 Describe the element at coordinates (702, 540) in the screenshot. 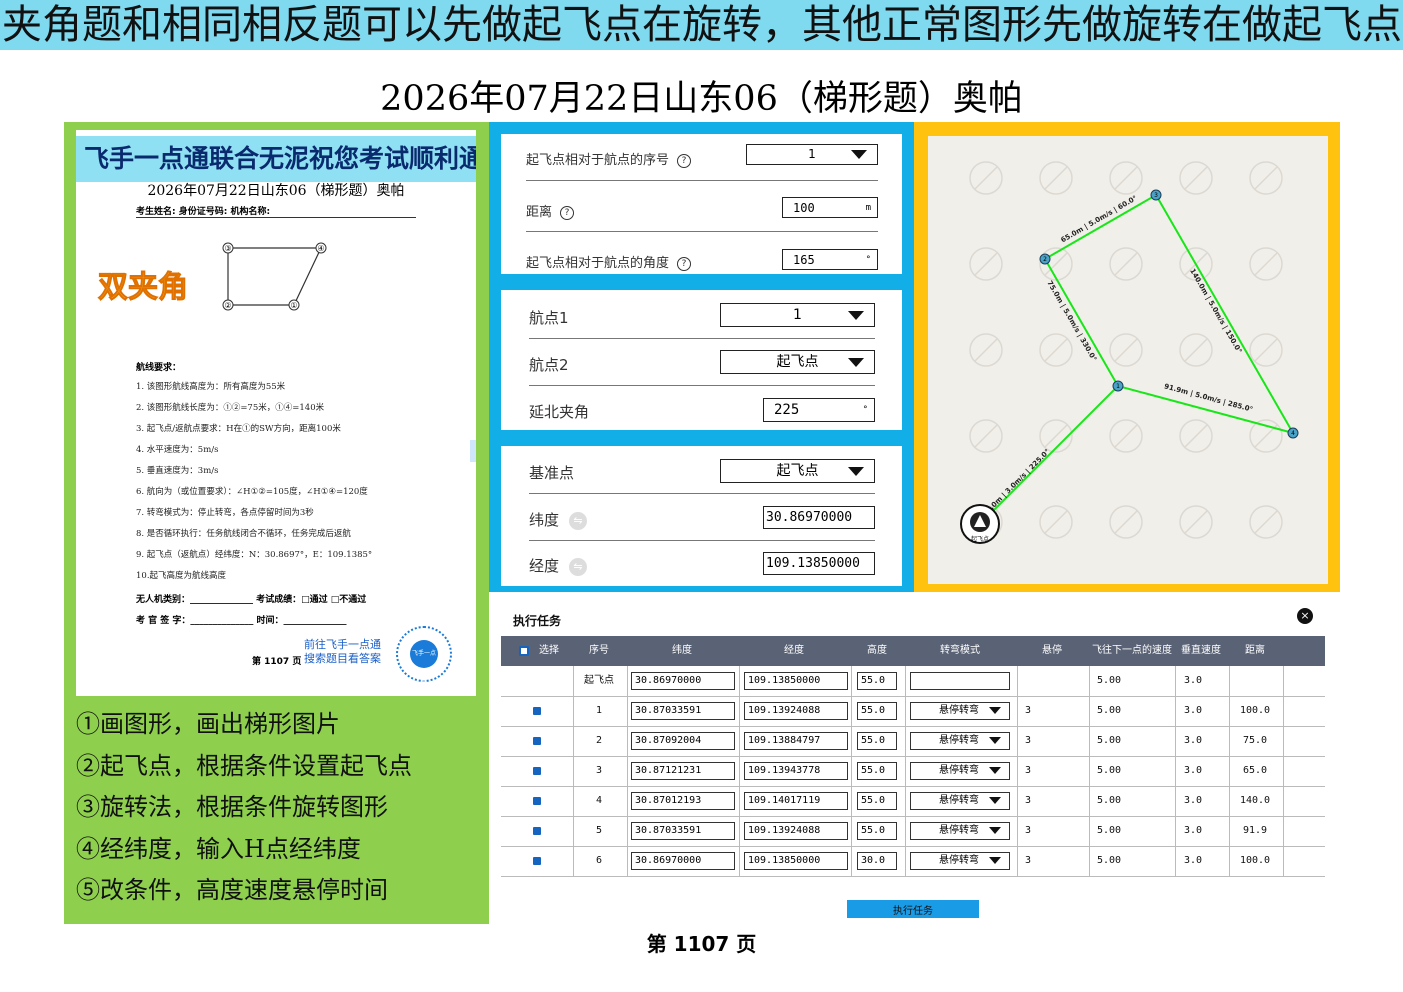

I see `divider` at that location.